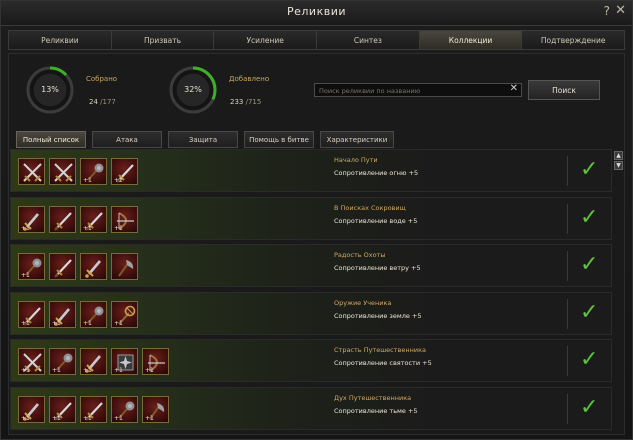 Image resolution: width=633 pixels, height=440 pixels. What do you see at coordinates (376, 173) in the screenshot?
I see `collection-bonus: Сопротивление огню +5` at bounding box center [376, 173].